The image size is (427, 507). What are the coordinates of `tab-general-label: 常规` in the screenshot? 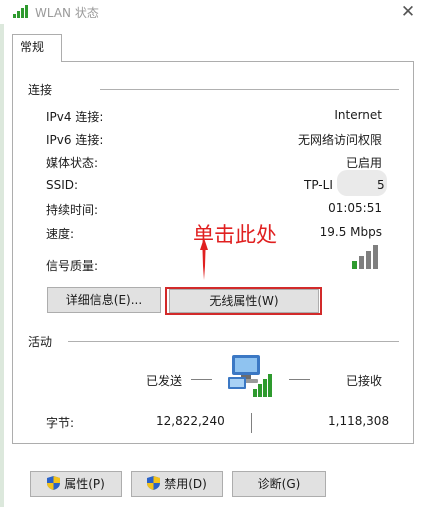 It's located at (32, 47).